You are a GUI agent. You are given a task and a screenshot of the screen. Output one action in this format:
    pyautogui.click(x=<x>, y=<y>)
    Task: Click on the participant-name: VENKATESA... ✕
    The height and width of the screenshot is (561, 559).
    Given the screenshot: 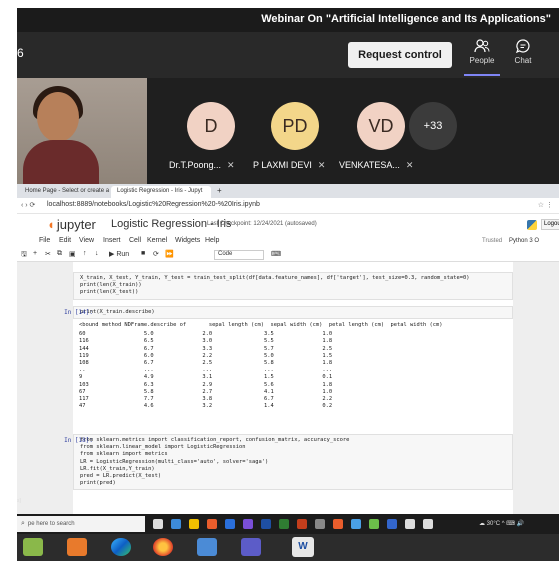 What is the action you would take?
    pyautogui.click(x=382, y=165)
    